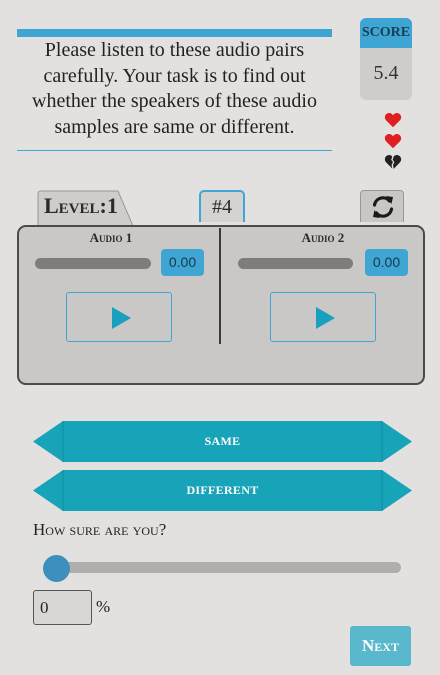 The image size is (440, 675). I want to click on percent-sign: %, so click(103, 606).